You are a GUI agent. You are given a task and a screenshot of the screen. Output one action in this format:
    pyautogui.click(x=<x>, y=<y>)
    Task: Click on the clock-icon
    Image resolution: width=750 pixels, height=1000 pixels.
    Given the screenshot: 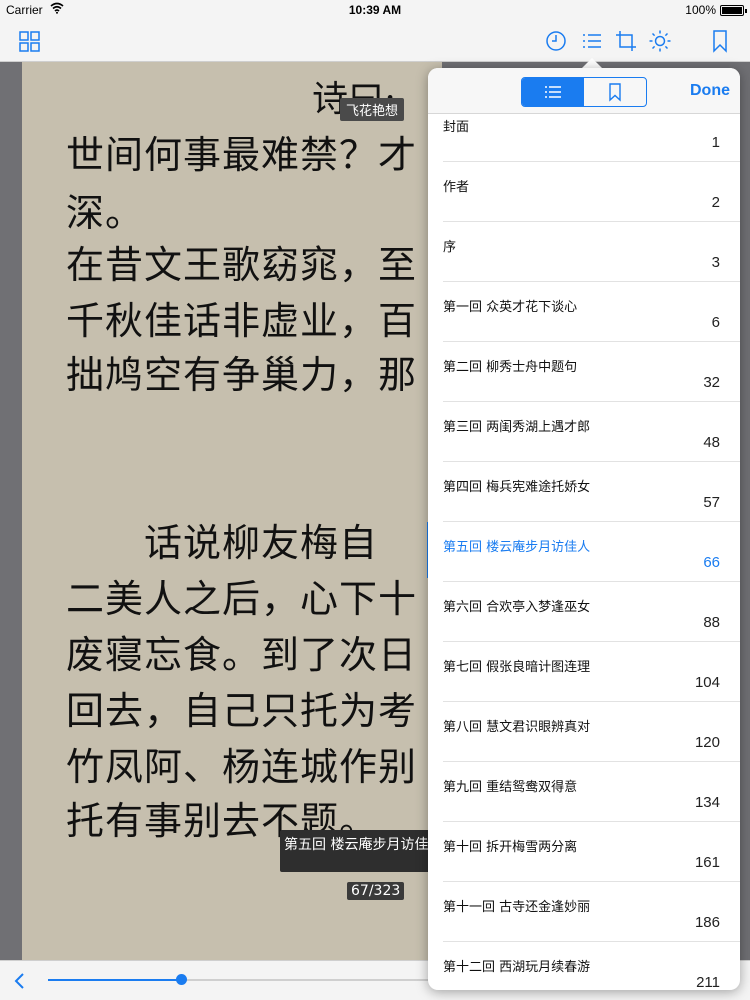 What is the action you would take?
    pyautogui.click(x=556, y=41)
    